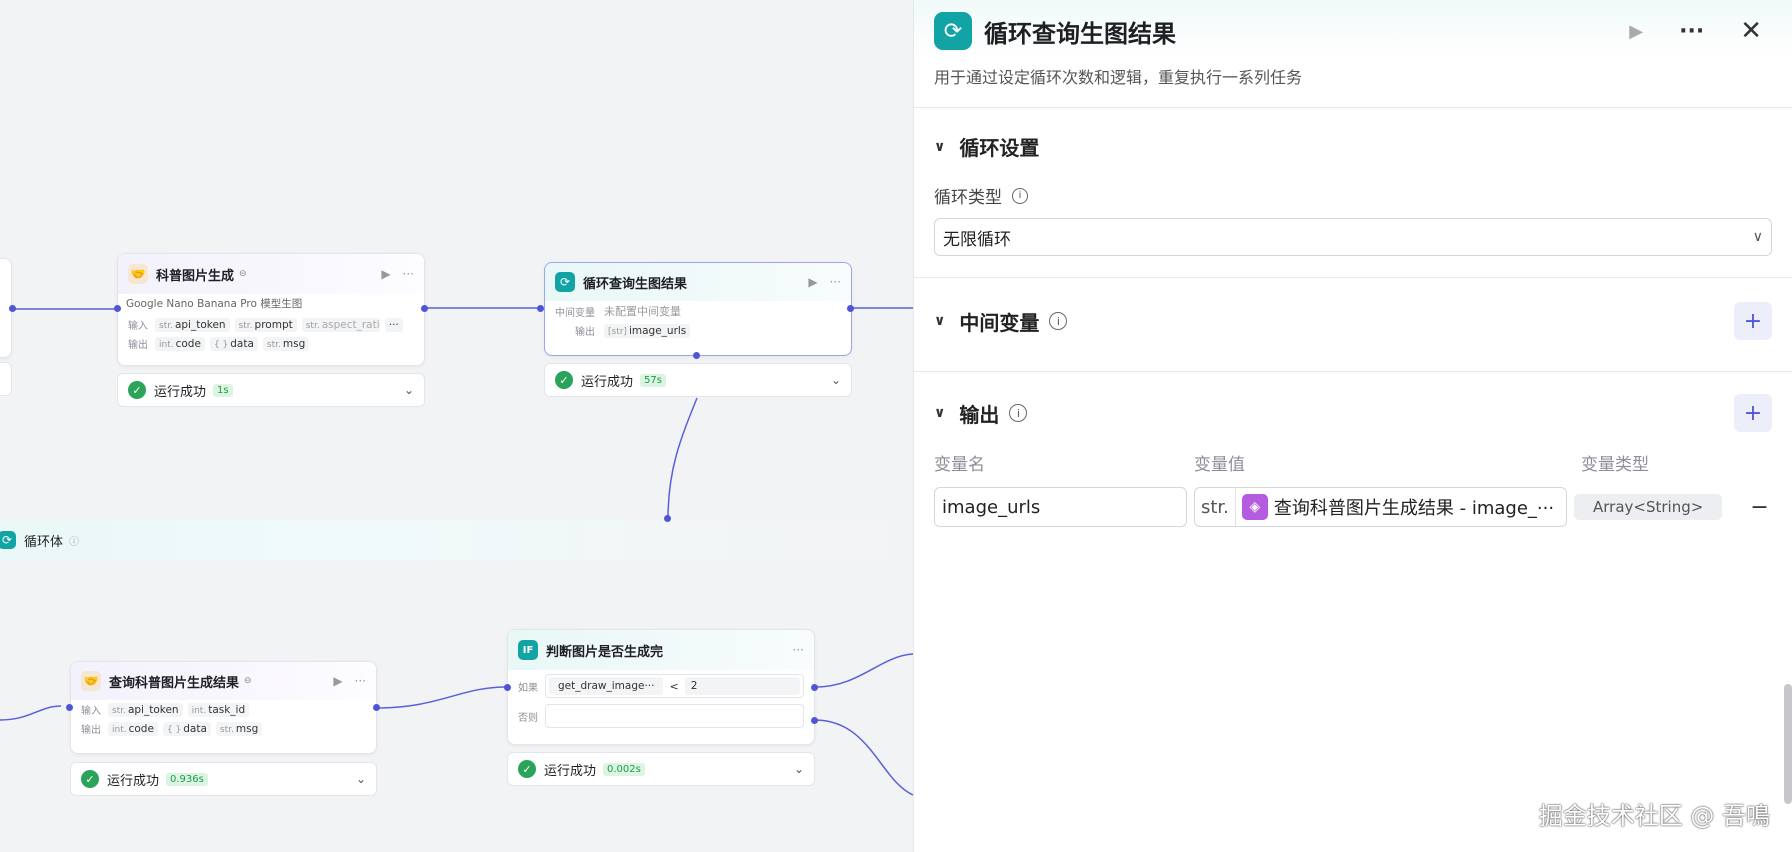  I want to click on run-status: ✓ 运行成功 0.936s ⌄, so click(223, 779).